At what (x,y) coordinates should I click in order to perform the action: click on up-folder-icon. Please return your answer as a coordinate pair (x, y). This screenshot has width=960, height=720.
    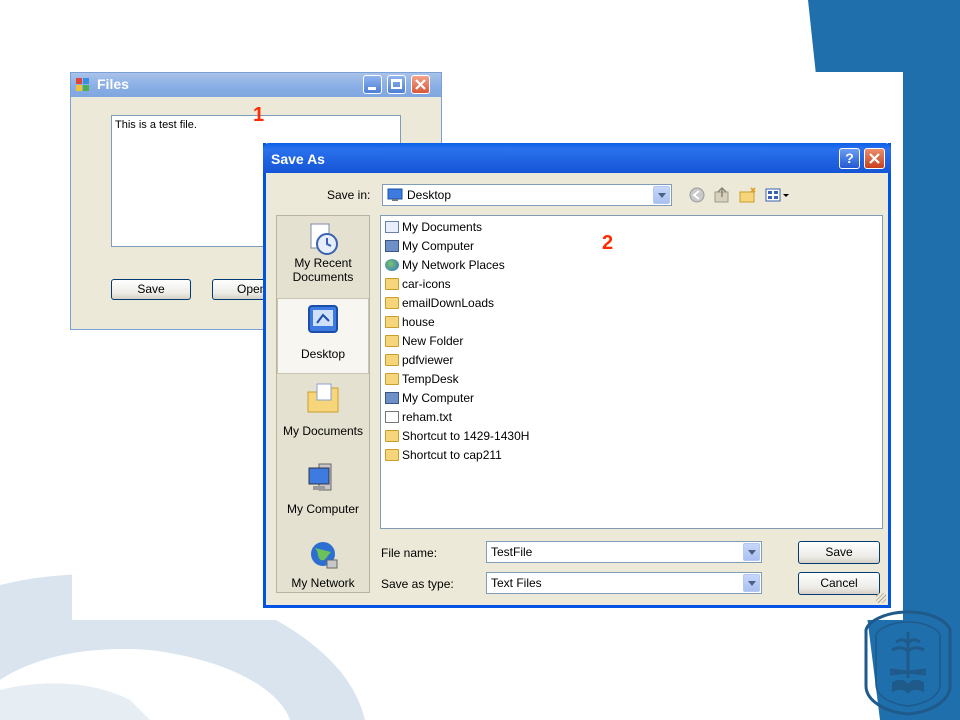
    Looking at the image, I should click on (722, 195).